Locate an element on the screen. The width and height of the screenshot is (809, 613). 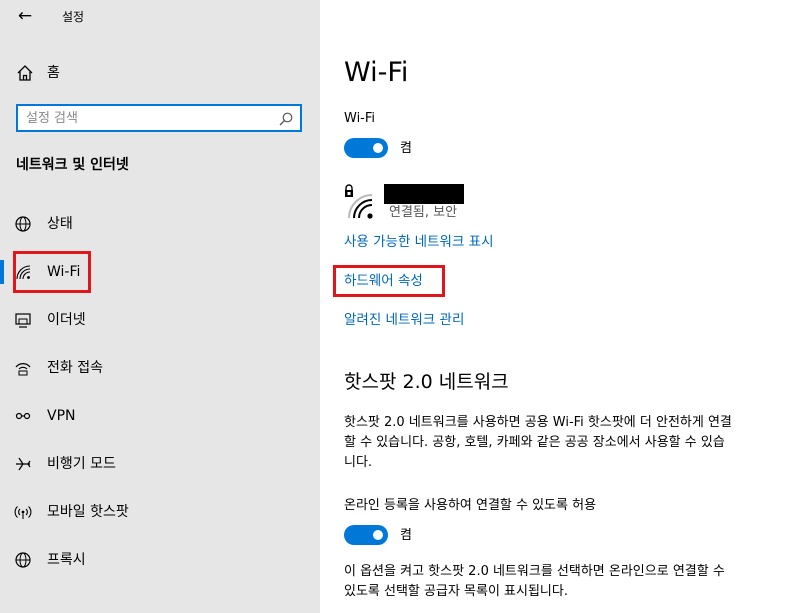
proxy-globe-icon is located at coordinates (23, 560).